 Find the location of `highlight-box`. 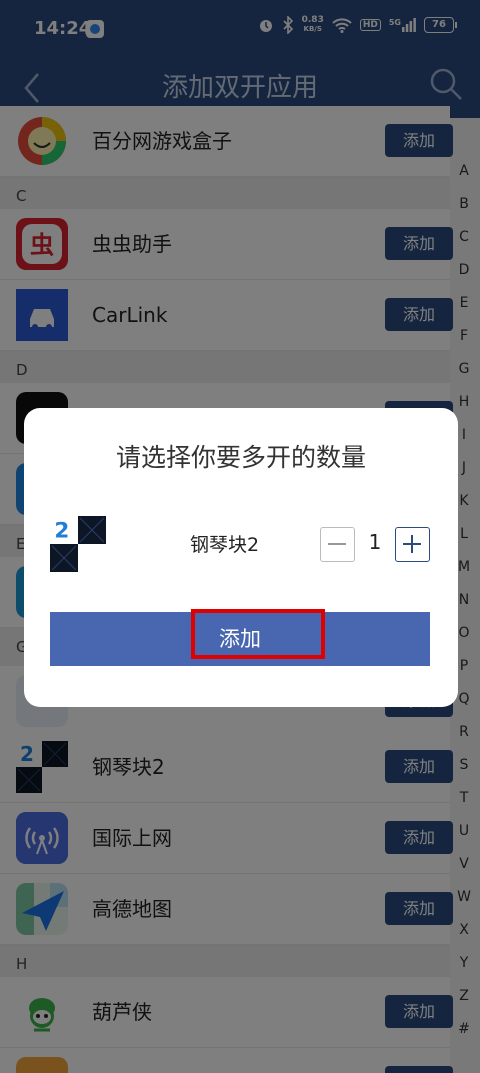

highlight-box is located at coordinates (258, 634).